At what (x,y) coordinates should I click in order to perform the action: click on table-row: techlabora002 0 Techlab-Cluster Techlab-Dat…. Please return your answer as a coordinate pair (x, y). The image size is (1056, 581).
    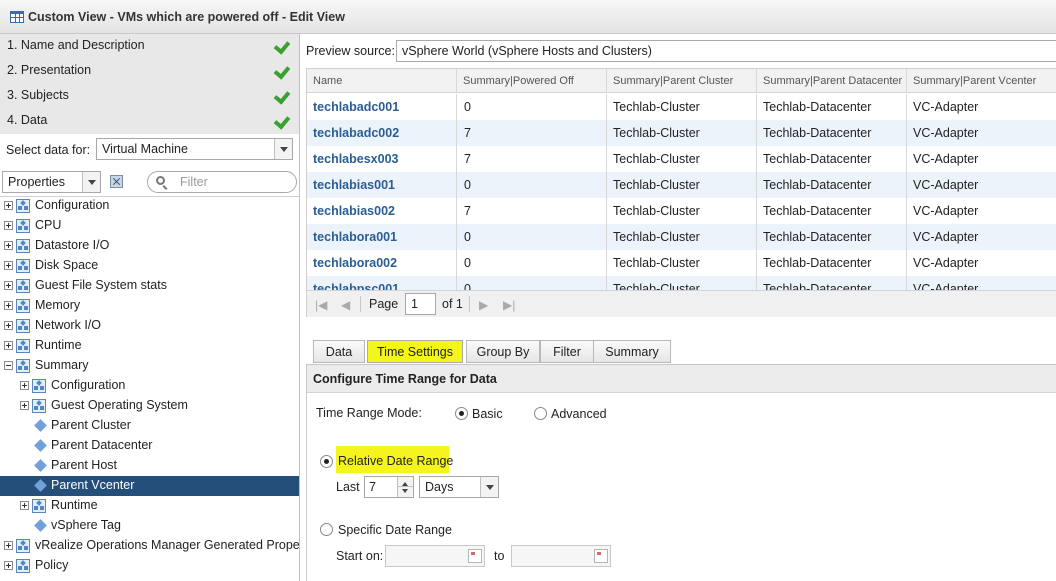
    Looking at the image, I should click on (681, 263).